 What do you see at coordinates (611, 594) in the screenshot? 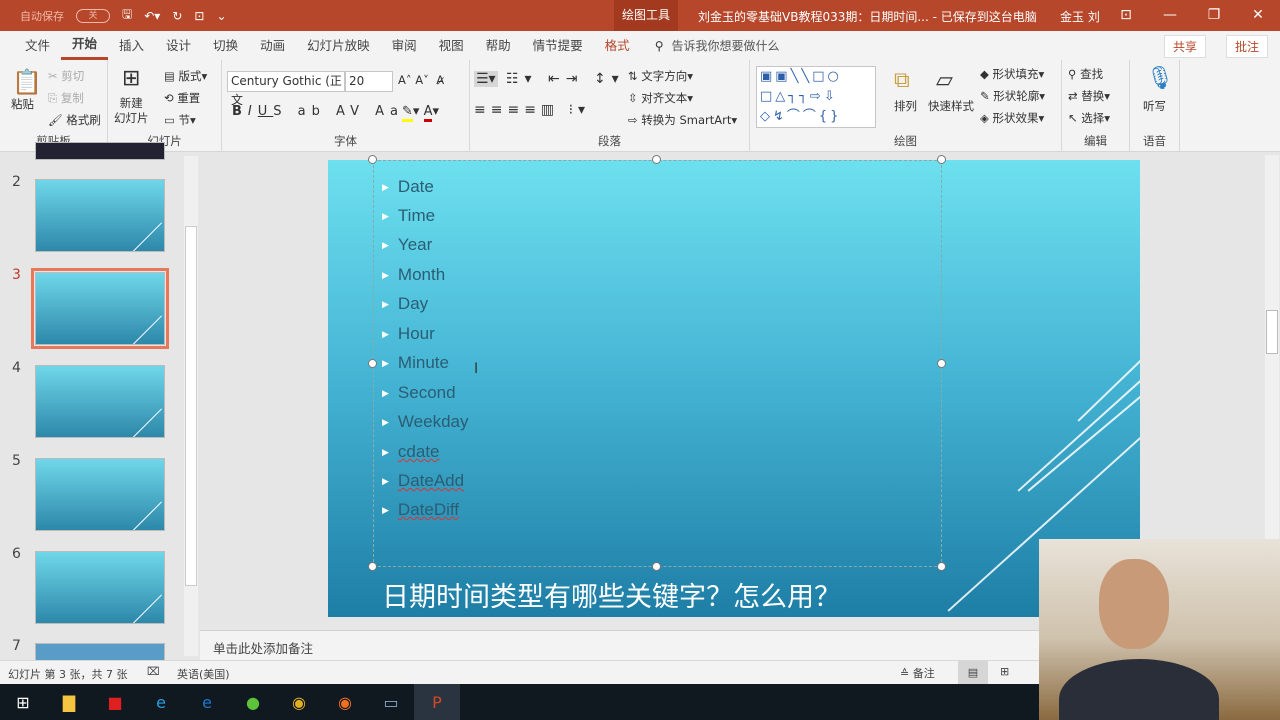
I see `slide-title: 日期时间类型有哪些关键字？怎么用？` at bounding box center [611, 594].